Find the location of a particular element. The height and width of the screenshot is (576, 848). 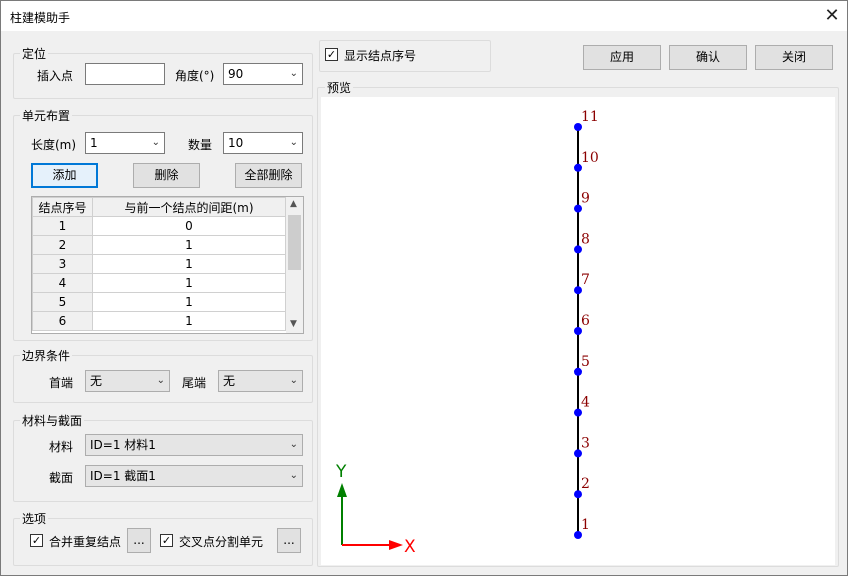

section-combo: ID=1 截面1 ⌄ is located at coordinates (194, 476).